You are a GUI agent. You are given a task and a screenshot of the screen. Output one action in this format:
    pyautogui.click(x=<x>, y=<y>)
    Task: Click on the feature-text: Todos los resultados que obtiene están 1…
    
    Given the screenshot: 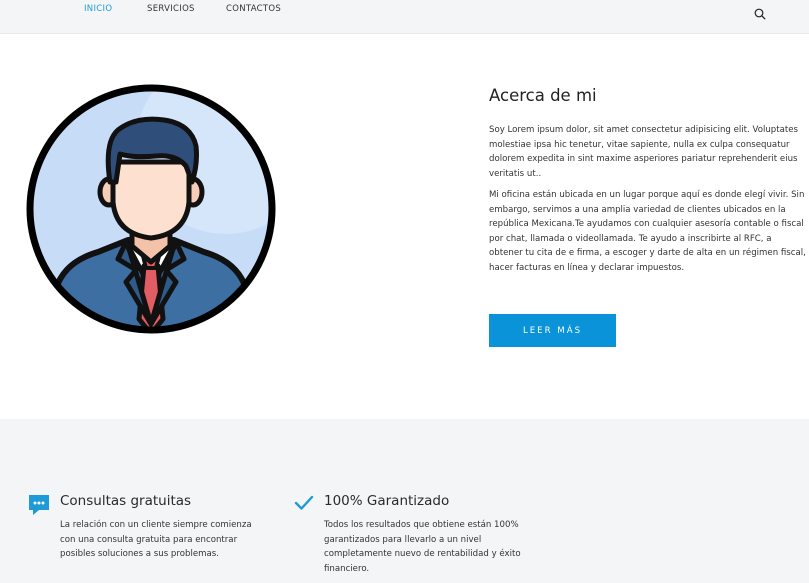 What is the action you would take?
    pyautogui.click(x=422, y=547)
    